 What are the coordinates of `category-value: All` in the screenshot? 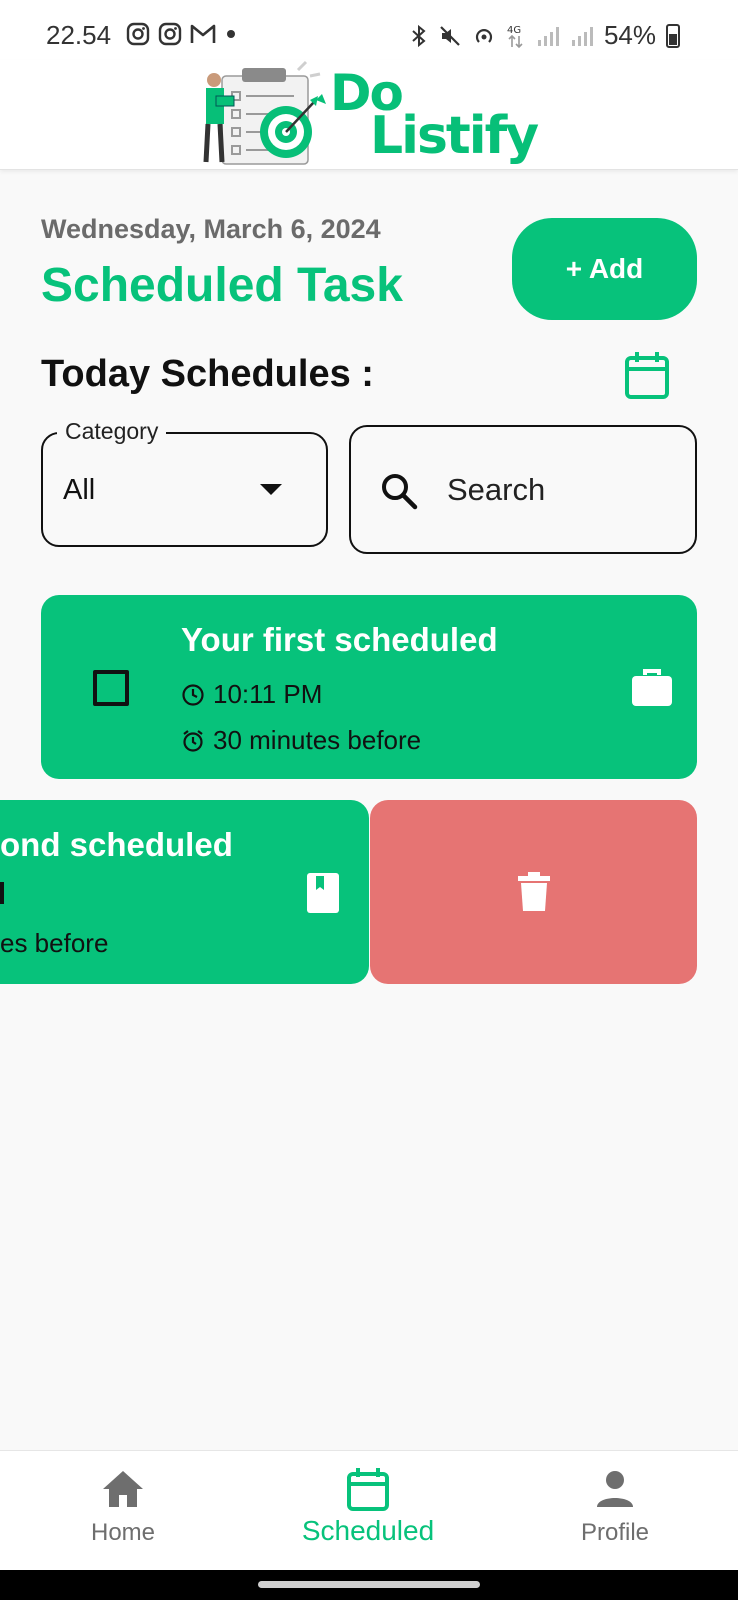 It's located at (79, 490).